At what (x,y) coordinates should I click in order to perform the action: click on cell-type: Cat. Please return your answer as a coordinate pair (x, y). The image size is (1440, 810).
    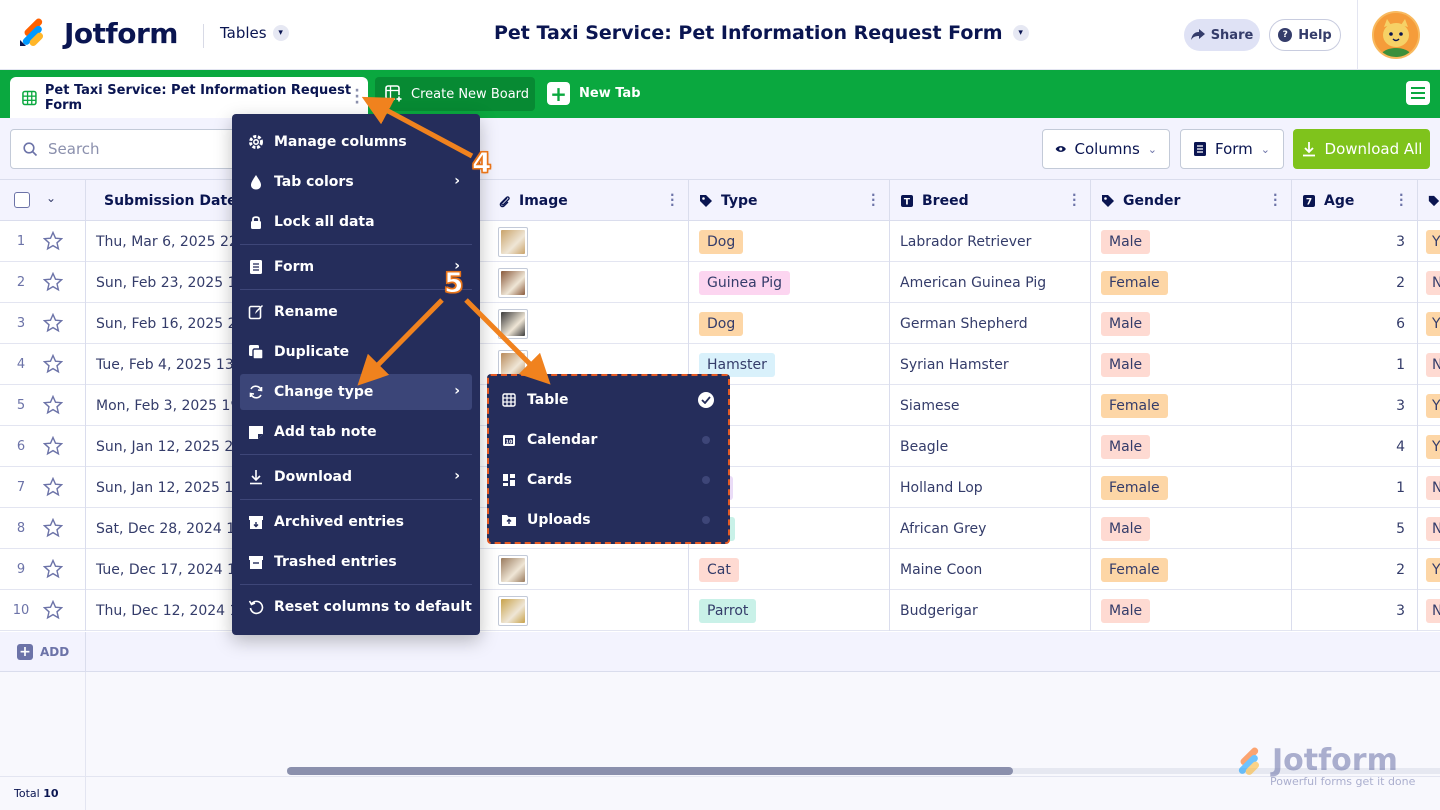
    Looking at the image, I should click on (789, 569).